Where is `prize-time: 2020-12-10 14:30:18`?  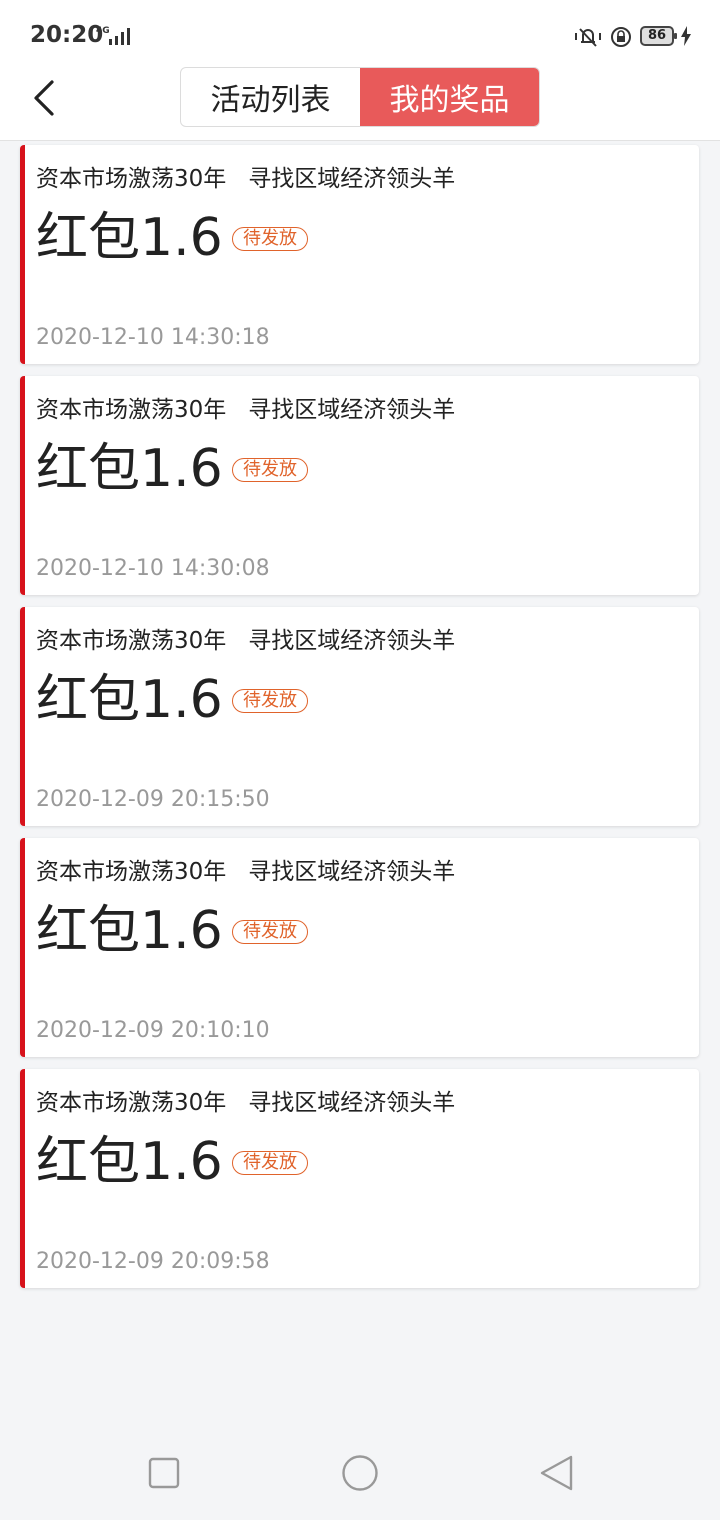 prize-time: 2020-12-10 14:30:18 is located at coordinates (153, 337).